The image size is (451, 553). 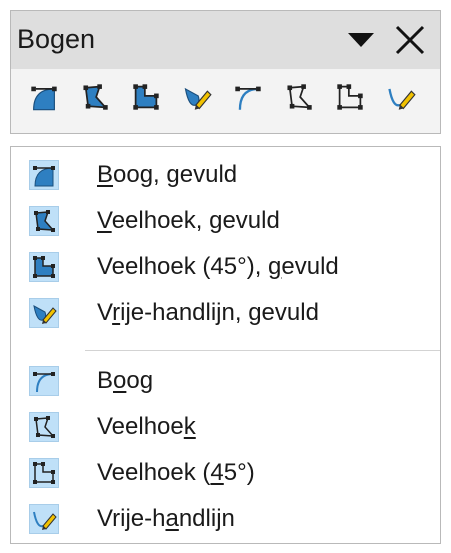 I want to click on menu-item-polygon-filled: Veelhoek, gevuld, so click(x=225, y=222).